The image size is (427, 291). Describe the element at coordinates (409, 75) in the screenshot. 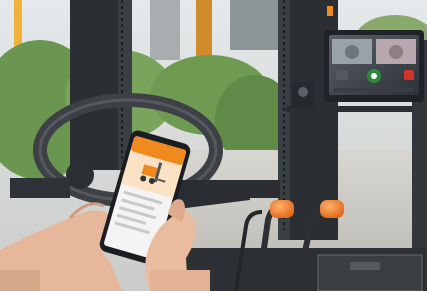

I see `stop-button` at that location.